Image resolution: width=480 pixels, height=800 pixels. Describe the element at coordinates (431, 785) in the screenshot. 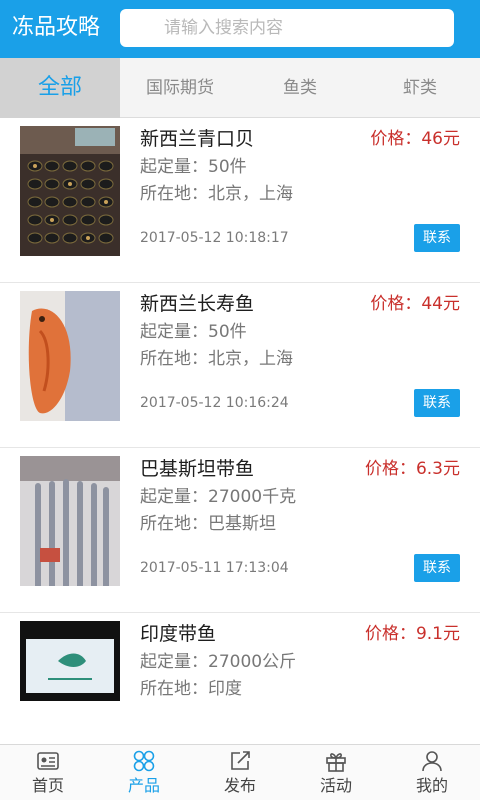

I see `nav-mine-label: 我的` at that location.